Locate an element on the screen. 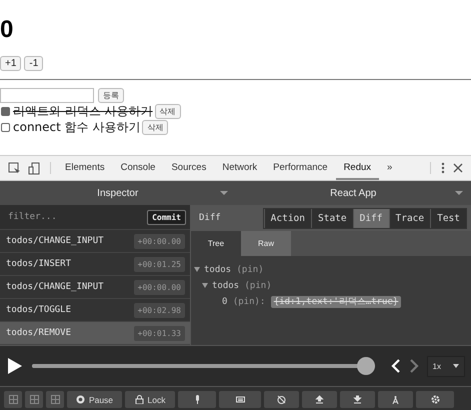 The image size is (471, 410). device-icon is located at coordinates (34, 168).